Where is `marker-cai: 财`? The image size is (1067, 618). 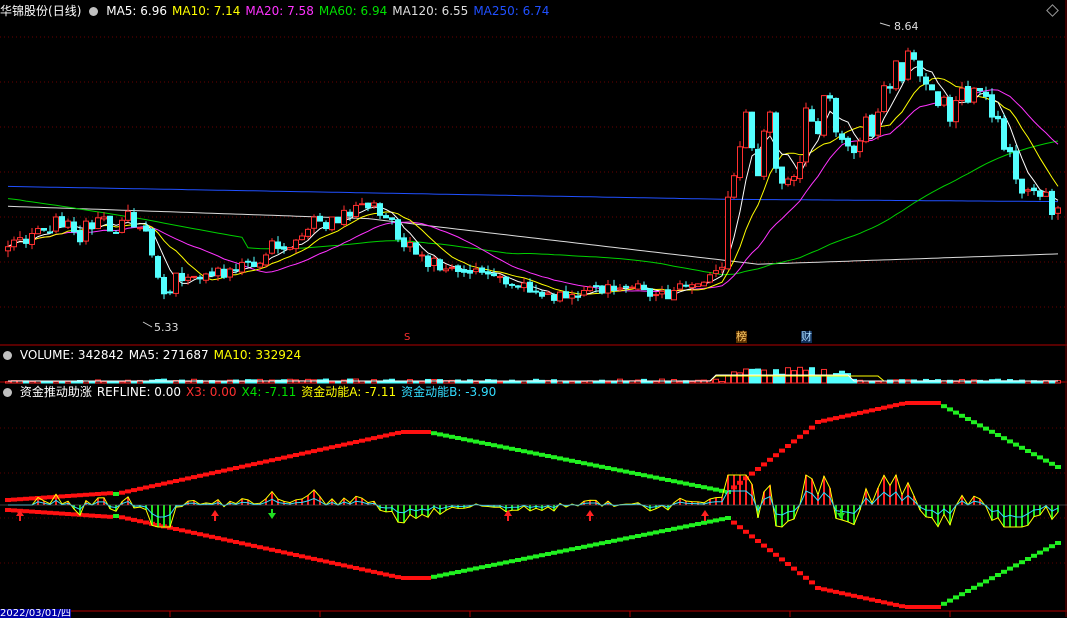
marker-cai: 财 is located at coordinates (806, 337).